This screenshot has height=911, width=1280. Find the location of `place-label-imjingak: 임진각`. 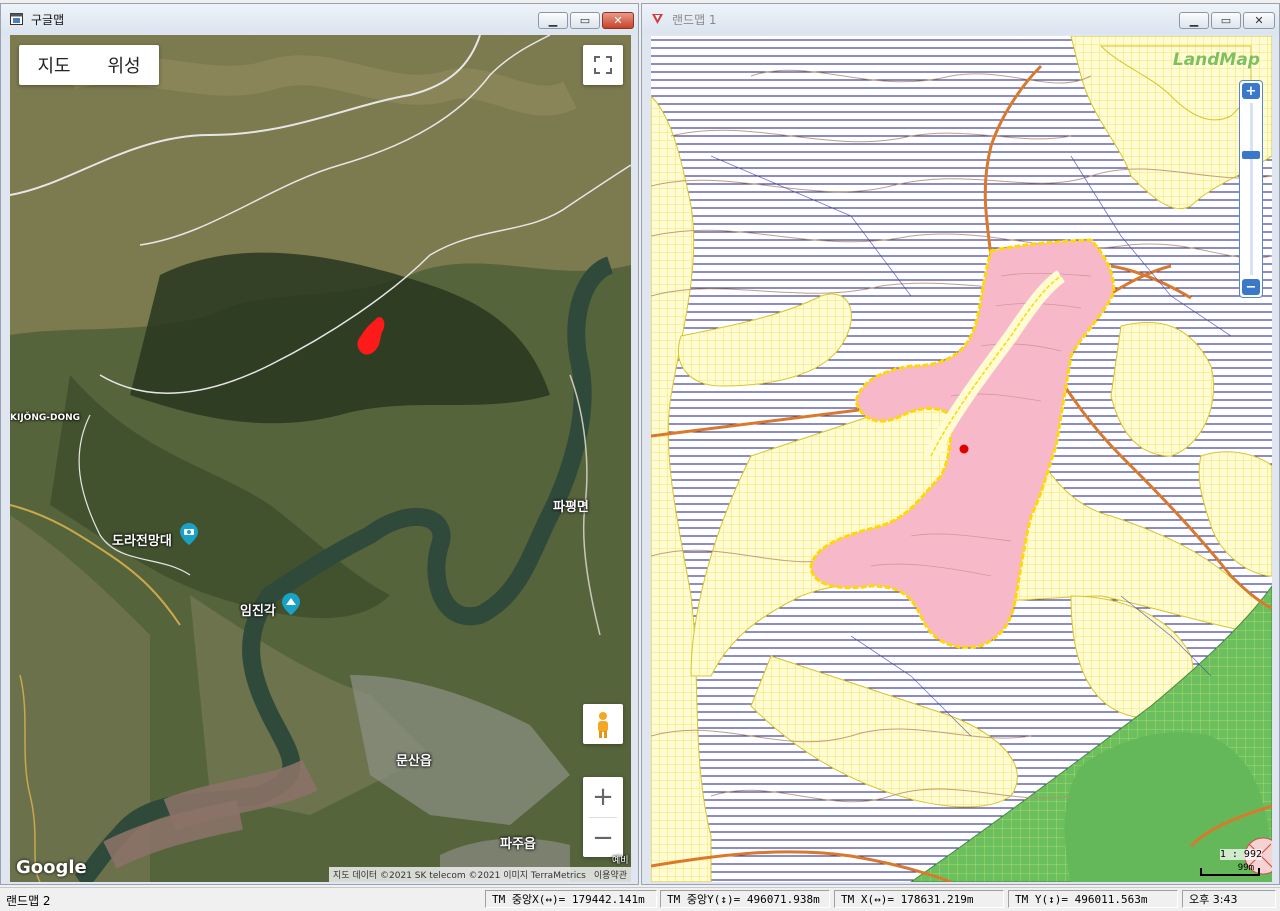

place-label-imjingak: 임진각 is located at coordinates (258, 611).